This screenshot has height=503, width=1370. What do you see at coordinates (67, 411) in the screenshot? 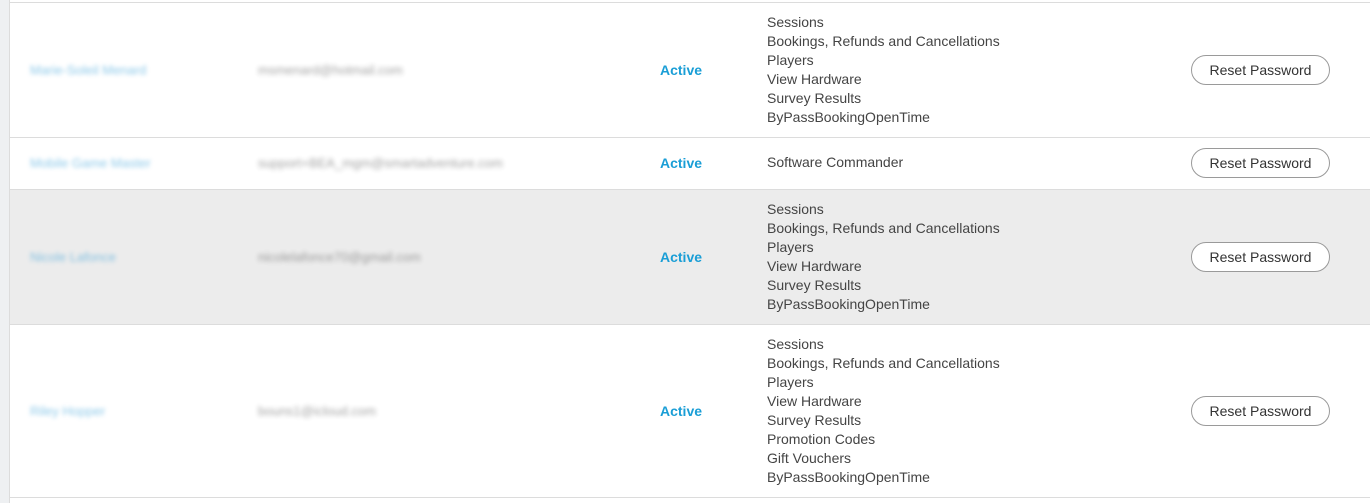
I see `user-name-link: Riley Hopper` at bounding box center [67, 411].